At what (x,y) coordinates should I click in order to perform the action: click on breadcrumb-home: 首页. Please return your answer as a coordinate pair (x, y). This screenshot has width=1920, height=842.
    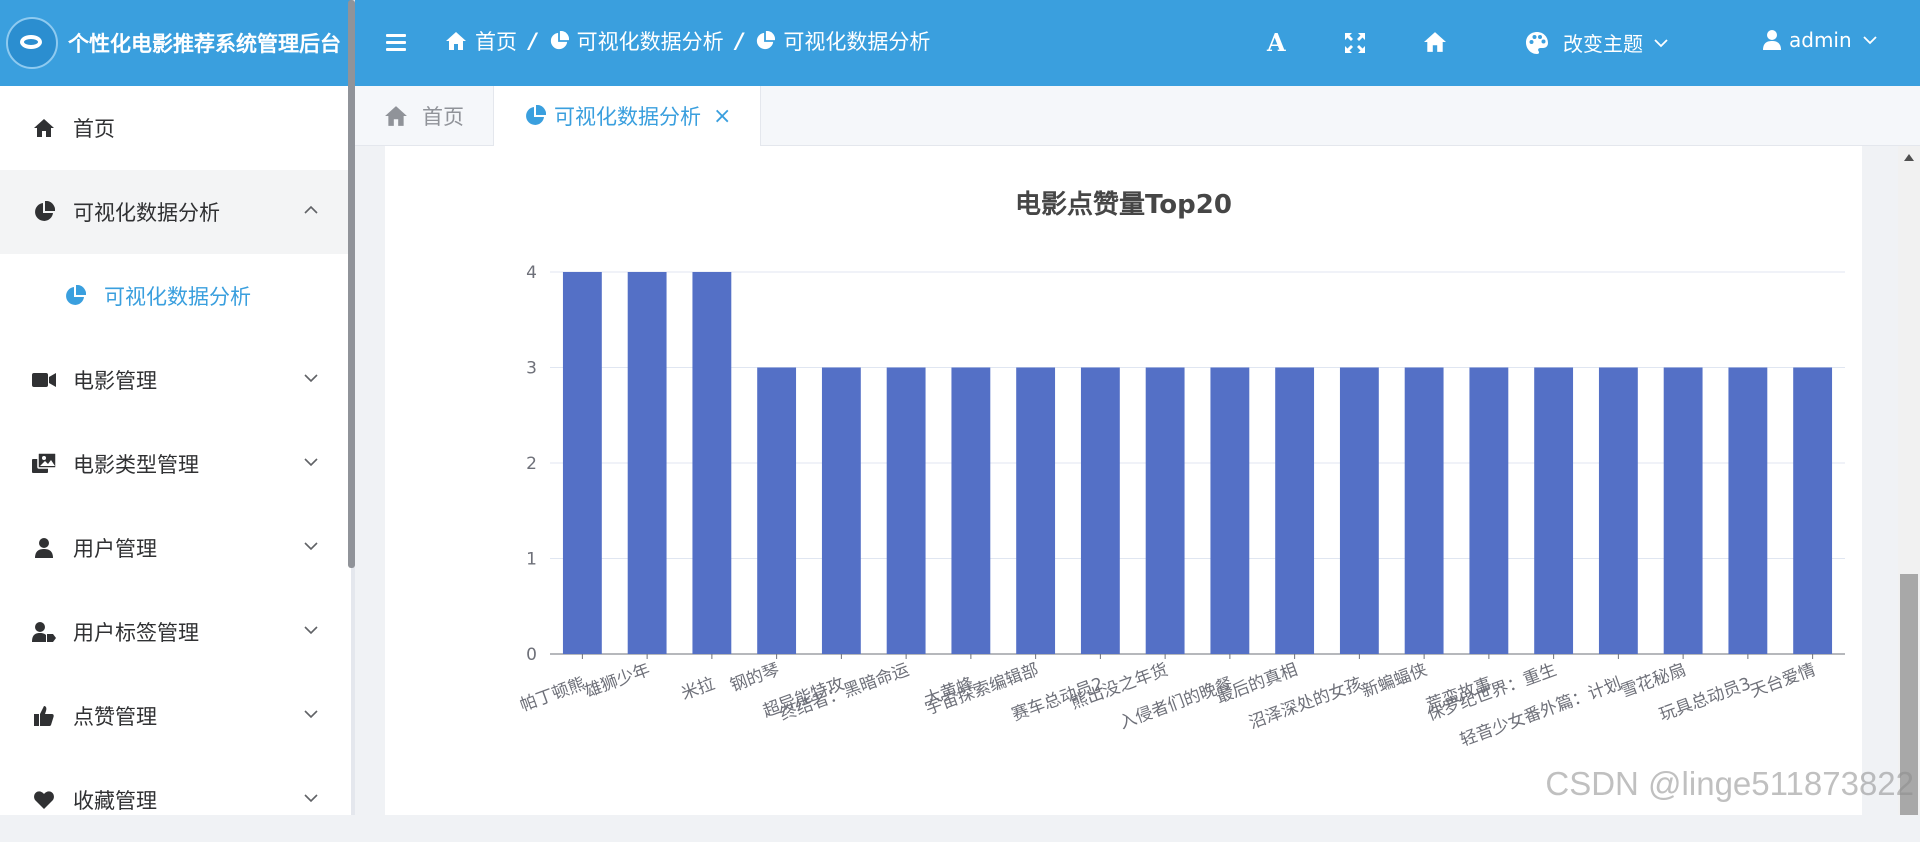
    Looking at the image, I should click on (481, 41).